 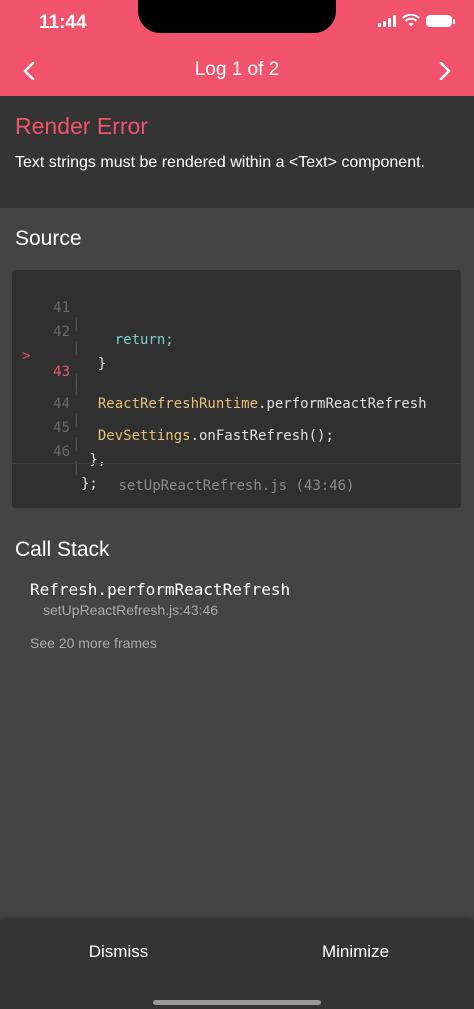 I want to click on signal-icon, so click(x=387, y=20).